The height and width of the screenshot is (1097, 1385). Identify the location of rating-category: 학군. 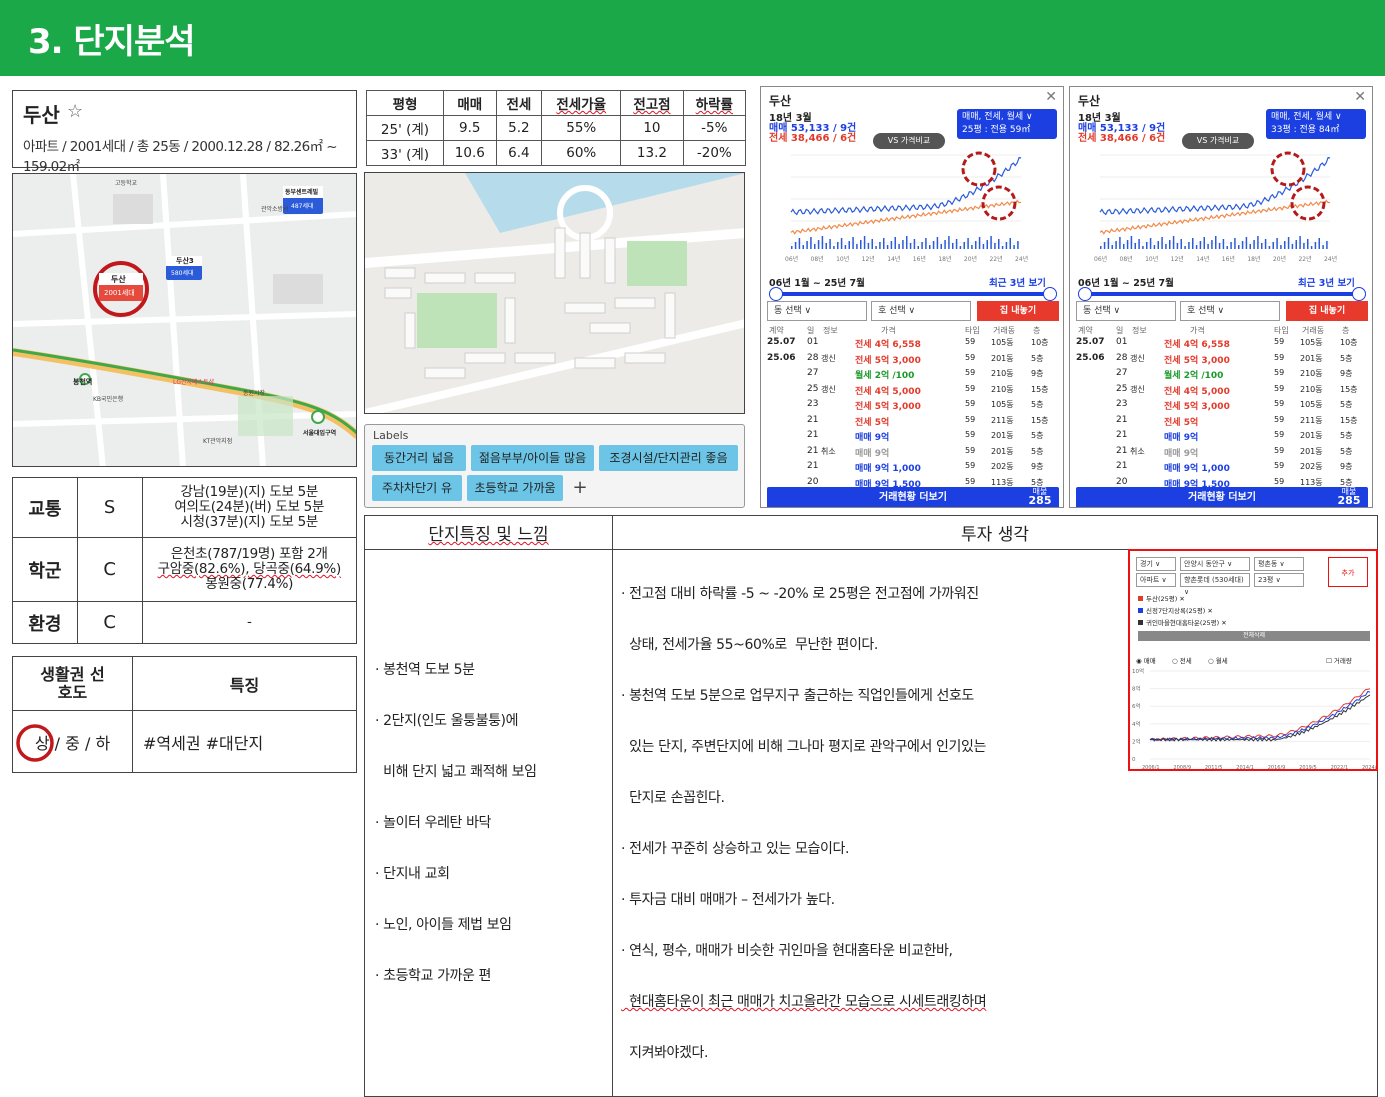
(45, 569).